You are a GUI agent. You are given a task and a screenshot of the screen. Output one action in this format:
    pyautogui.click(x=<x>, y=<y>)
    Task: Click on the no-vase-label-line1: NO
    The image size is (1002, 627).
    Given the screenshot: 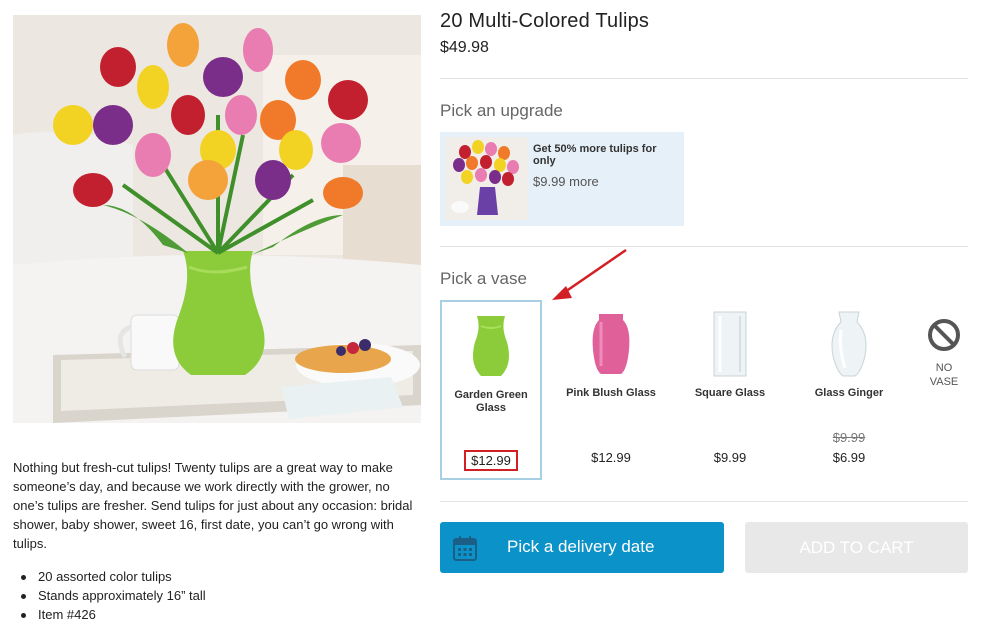 What is the action you would take?
    pyautogui.click(x=944, y=368)
    